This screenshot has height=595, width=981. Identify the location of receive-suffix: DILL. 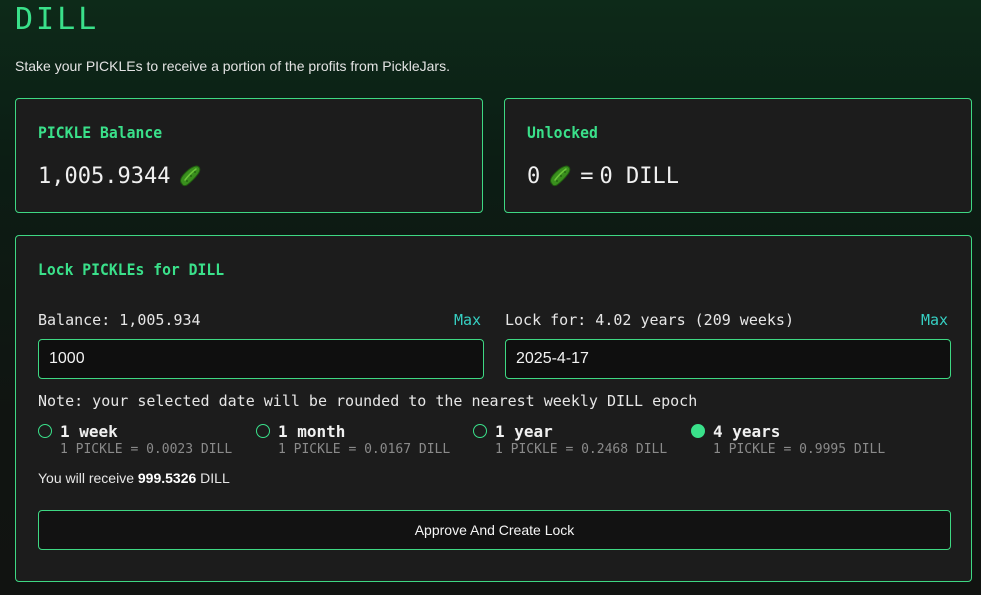
(215, 478).